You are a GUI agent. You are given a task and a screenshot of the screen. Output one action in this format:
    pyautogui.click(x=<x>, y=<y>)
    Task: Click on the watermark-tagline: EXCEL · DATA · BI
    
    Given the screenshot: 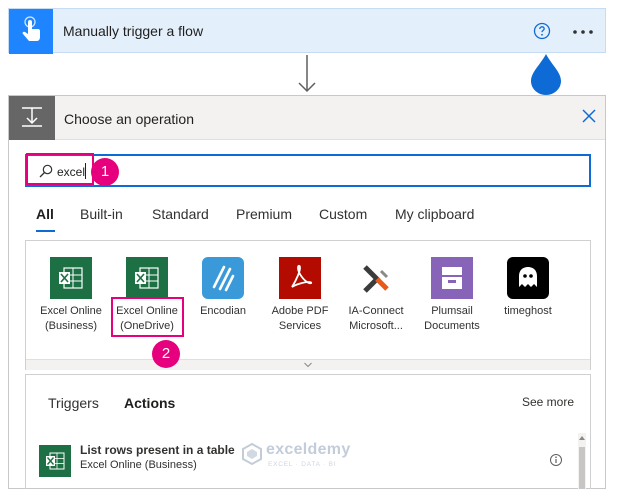 What is the action you would take?
    pyautogui.click(x=302, y=464)
    